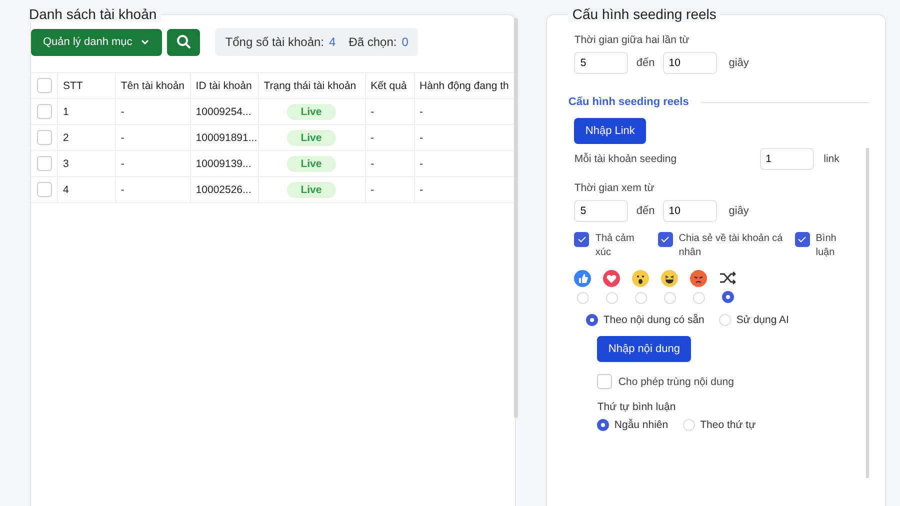 Image resolution: width=900 pixels, height=506 pixels. I want to click on search-icon, so click(184, 42).